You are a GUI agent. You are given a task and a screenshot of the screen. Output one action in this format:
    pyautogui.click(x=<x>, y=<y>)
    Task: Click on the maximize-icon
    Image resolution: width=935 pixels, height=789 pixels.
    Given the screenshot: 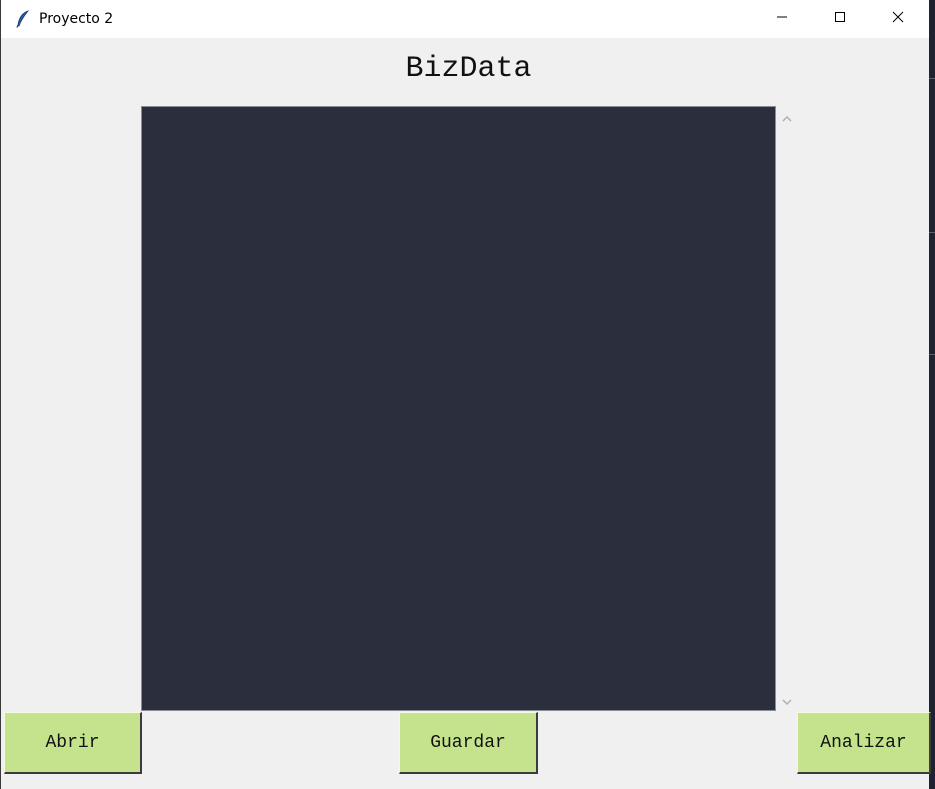 What is the action you would take?
    pyautogui.click(x=840, y=19)
    